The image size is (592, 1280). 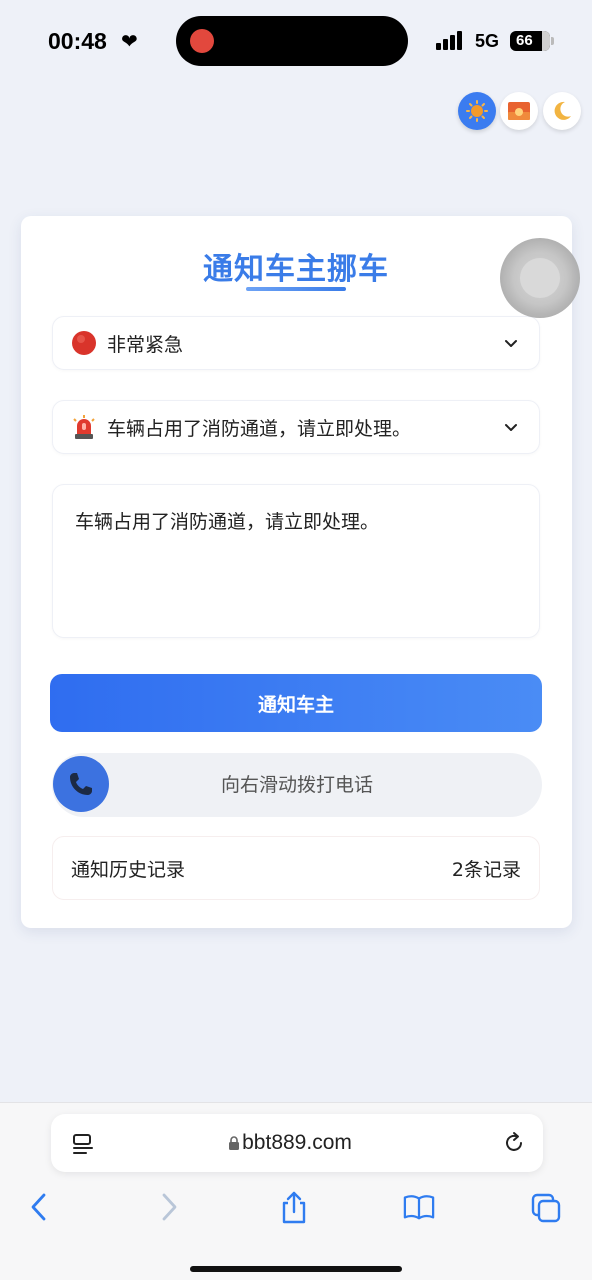 What do you see at coordinates (77, 41) in the screenshot?
I see `status-time: 00:48` at bounding box center [77, 41].